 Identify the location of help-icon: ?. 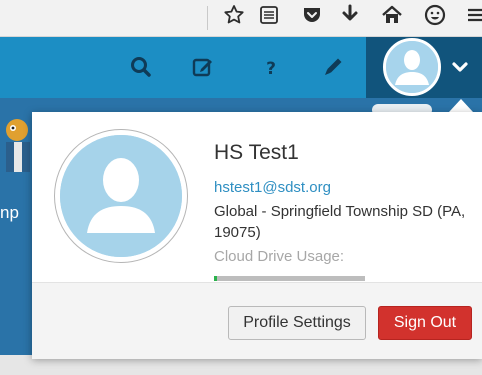
(271, 67).